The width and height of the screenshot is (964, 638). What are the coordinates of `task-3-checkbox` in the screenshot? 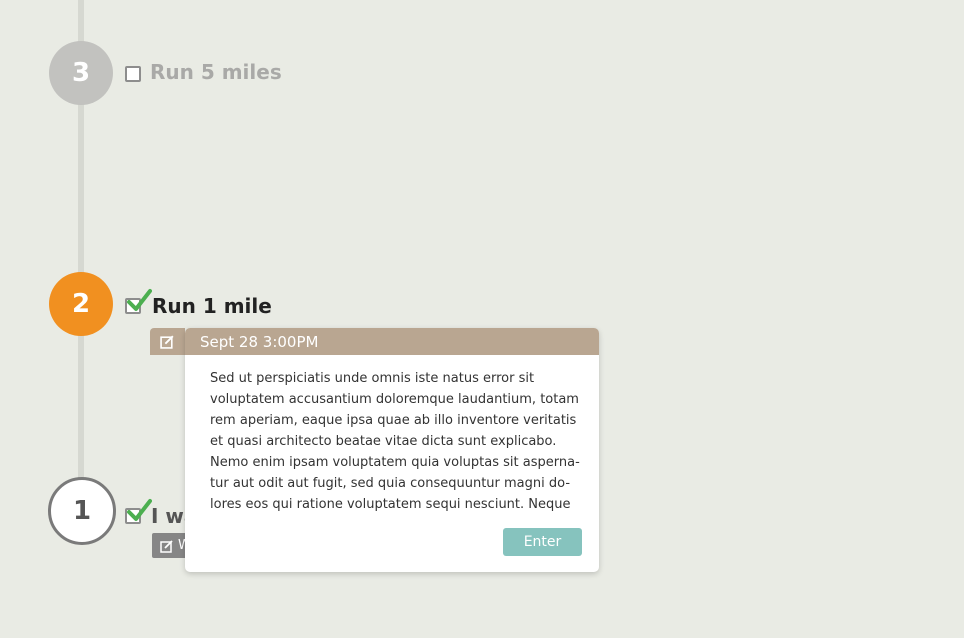 It's located at (133, 74).